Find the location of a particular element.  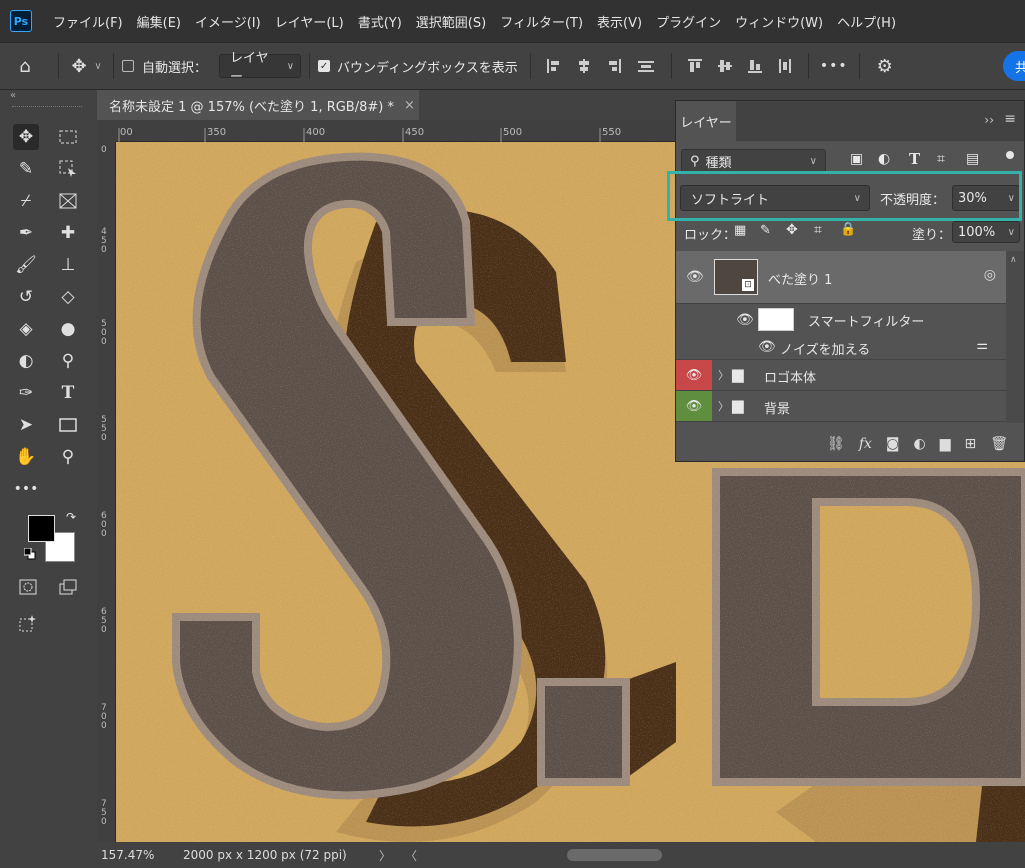

smart-filter-toggle-icon: ◎ is located at coordinates (990, 275).